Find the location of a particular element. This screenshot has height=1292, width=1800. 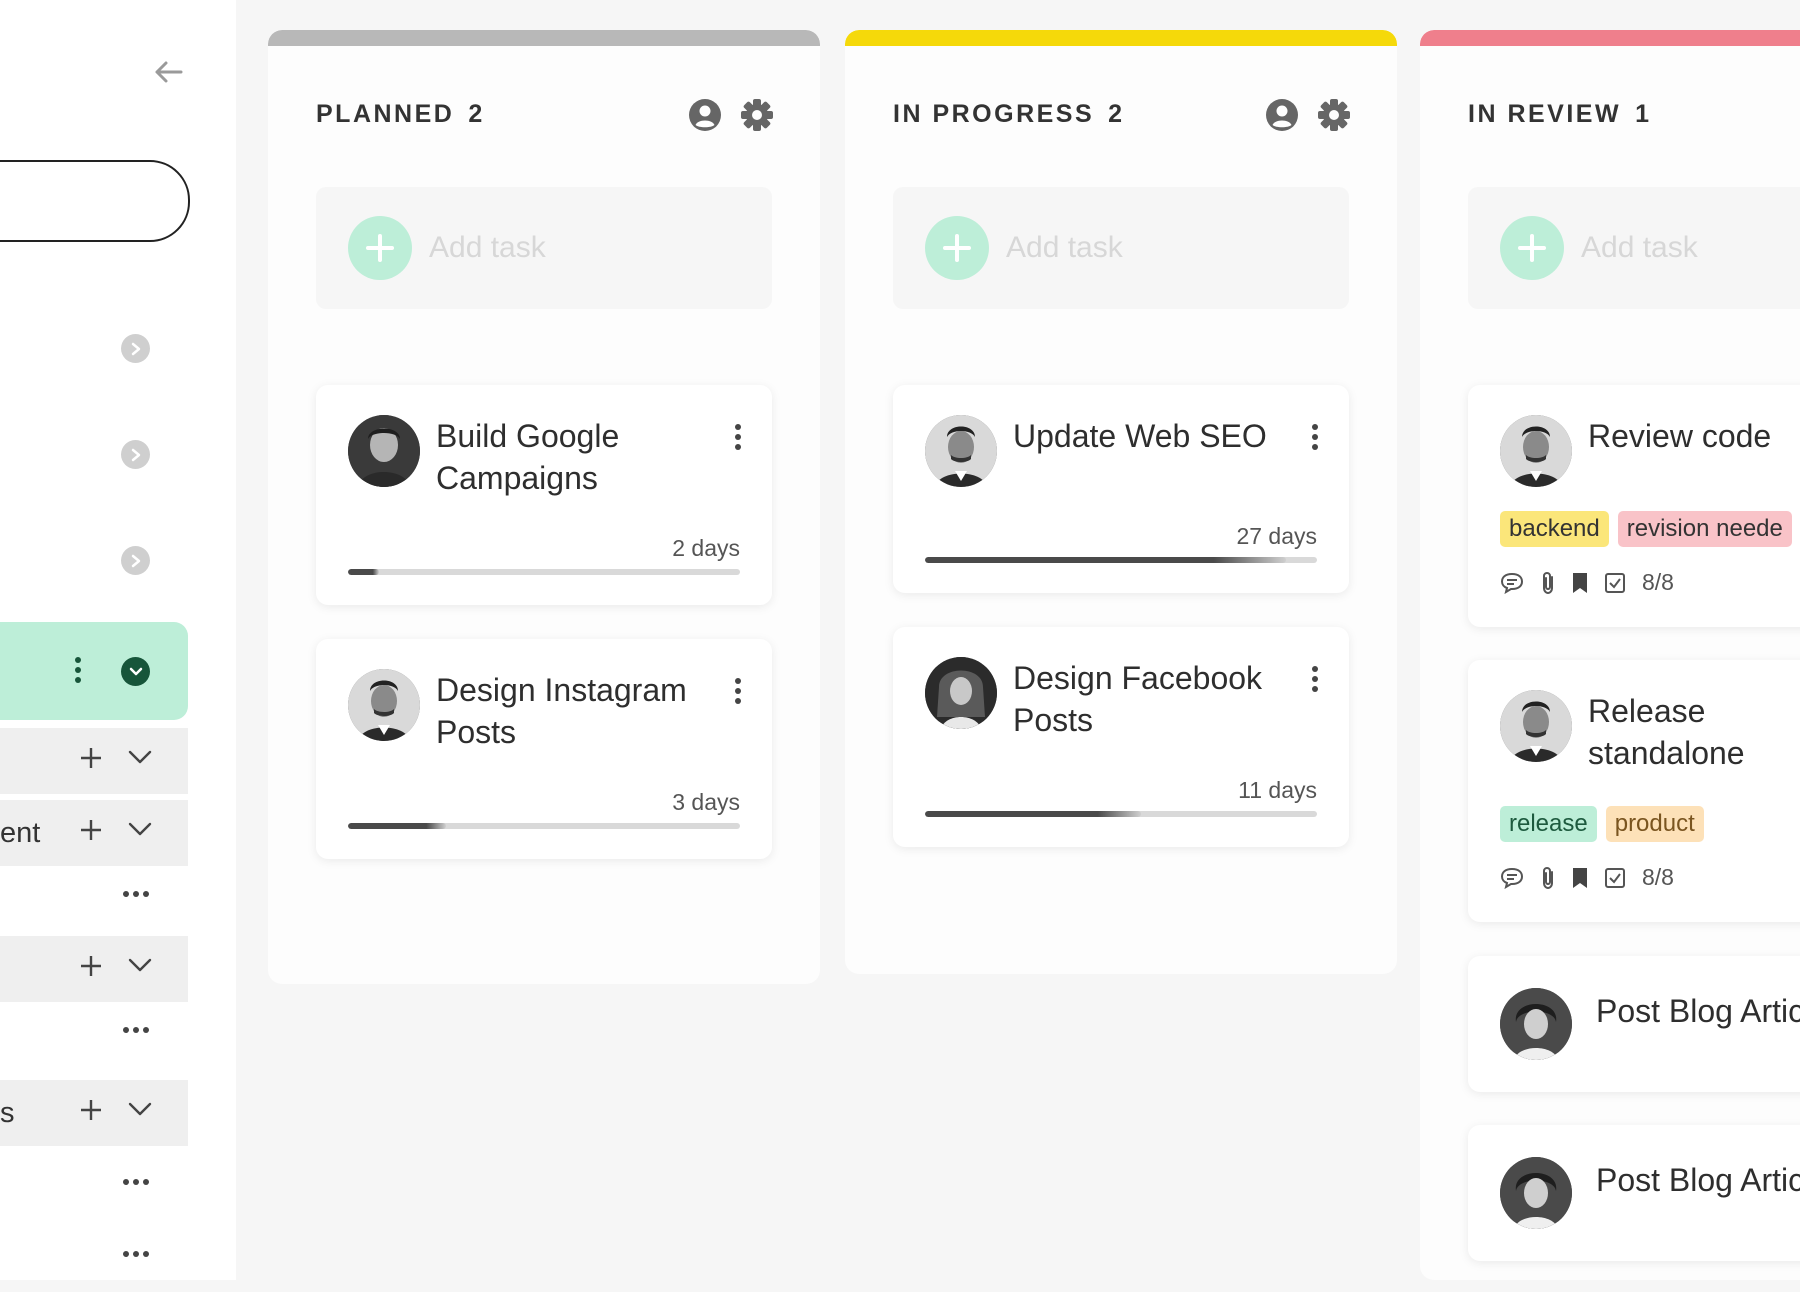

sidebar-item-active is located at coordinates (94, 671).